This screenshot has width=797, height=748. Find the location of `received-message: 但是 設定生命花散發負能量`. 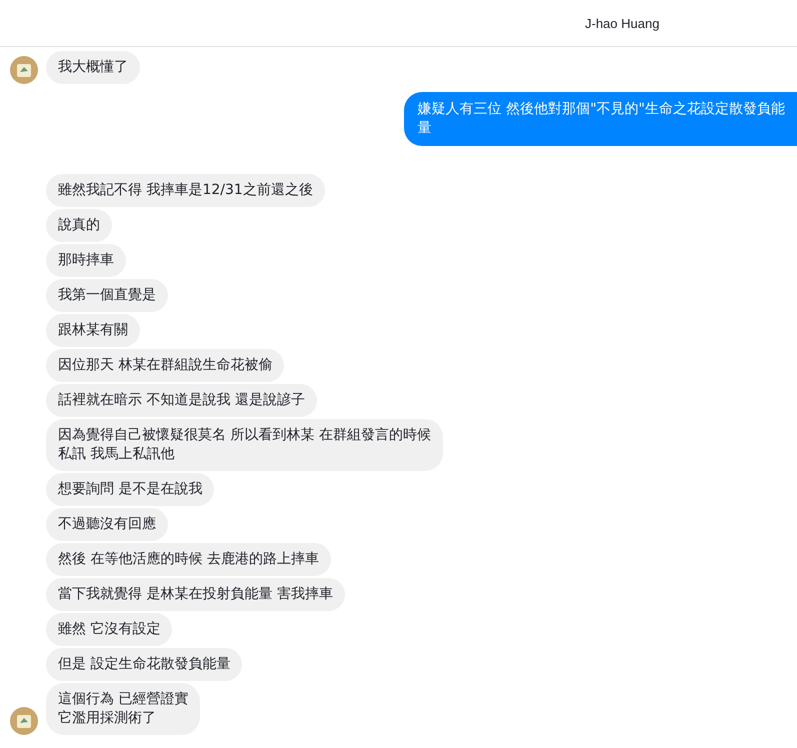

received-message: 但是 設定生命花散發負能量 is located at coordinates (144, 664).